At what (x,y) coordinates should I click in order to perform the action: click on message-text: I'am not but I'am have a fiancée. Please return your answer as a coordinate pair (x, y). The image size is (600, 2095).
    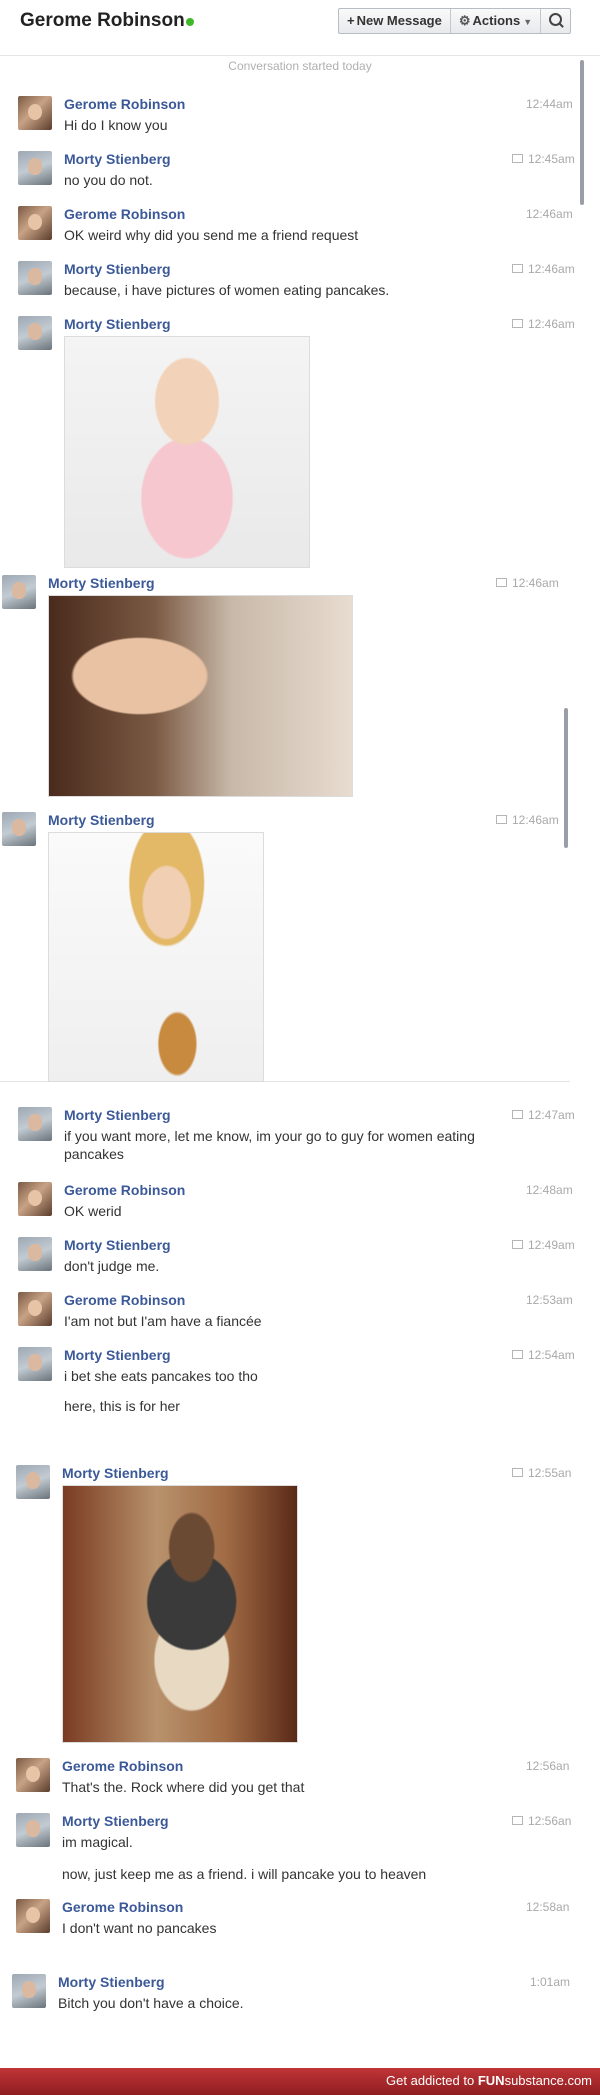
    Looking at the image, I should click on (163, 1321).